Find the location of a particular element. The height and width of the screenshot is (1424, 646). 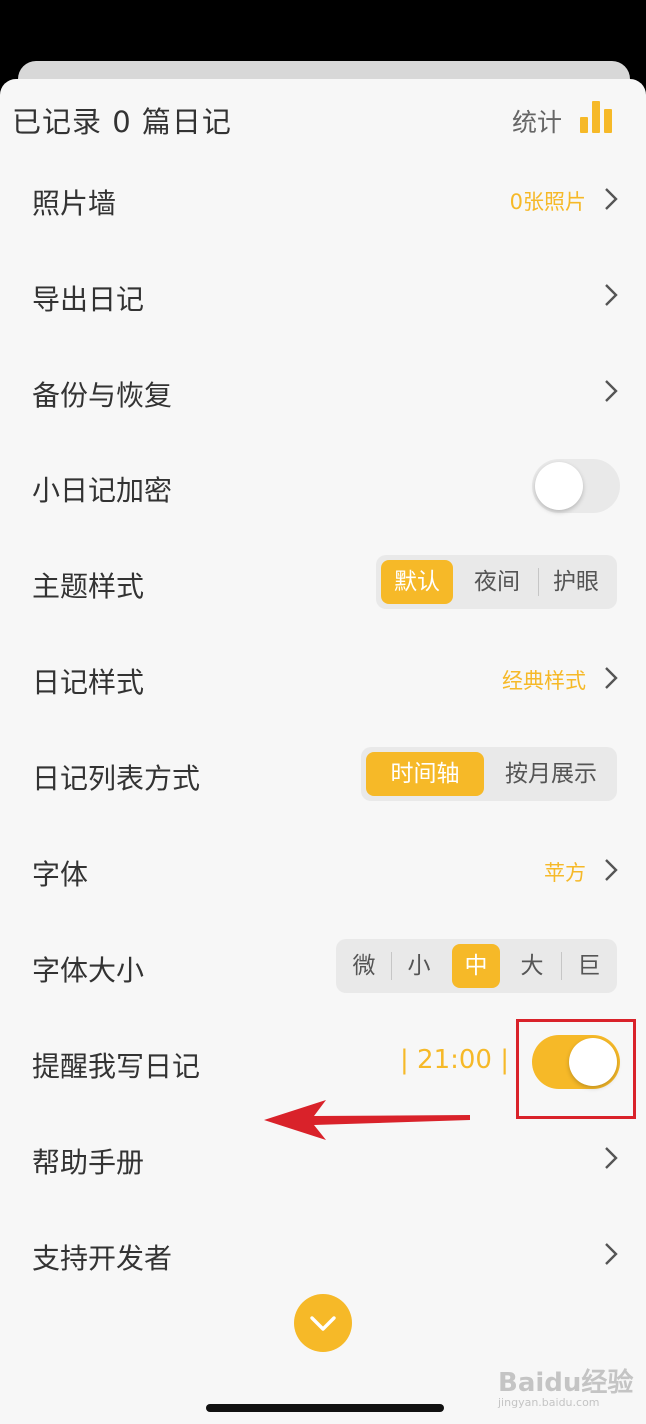

watermark-text: Baidu经验 is located at coordinates (566, 1383).